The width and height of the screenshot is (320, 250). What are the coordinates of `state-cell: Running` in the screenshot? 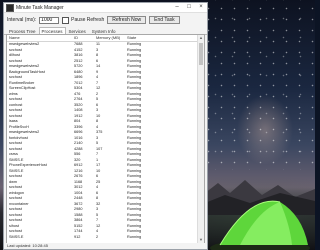 It's located at (134, 236).